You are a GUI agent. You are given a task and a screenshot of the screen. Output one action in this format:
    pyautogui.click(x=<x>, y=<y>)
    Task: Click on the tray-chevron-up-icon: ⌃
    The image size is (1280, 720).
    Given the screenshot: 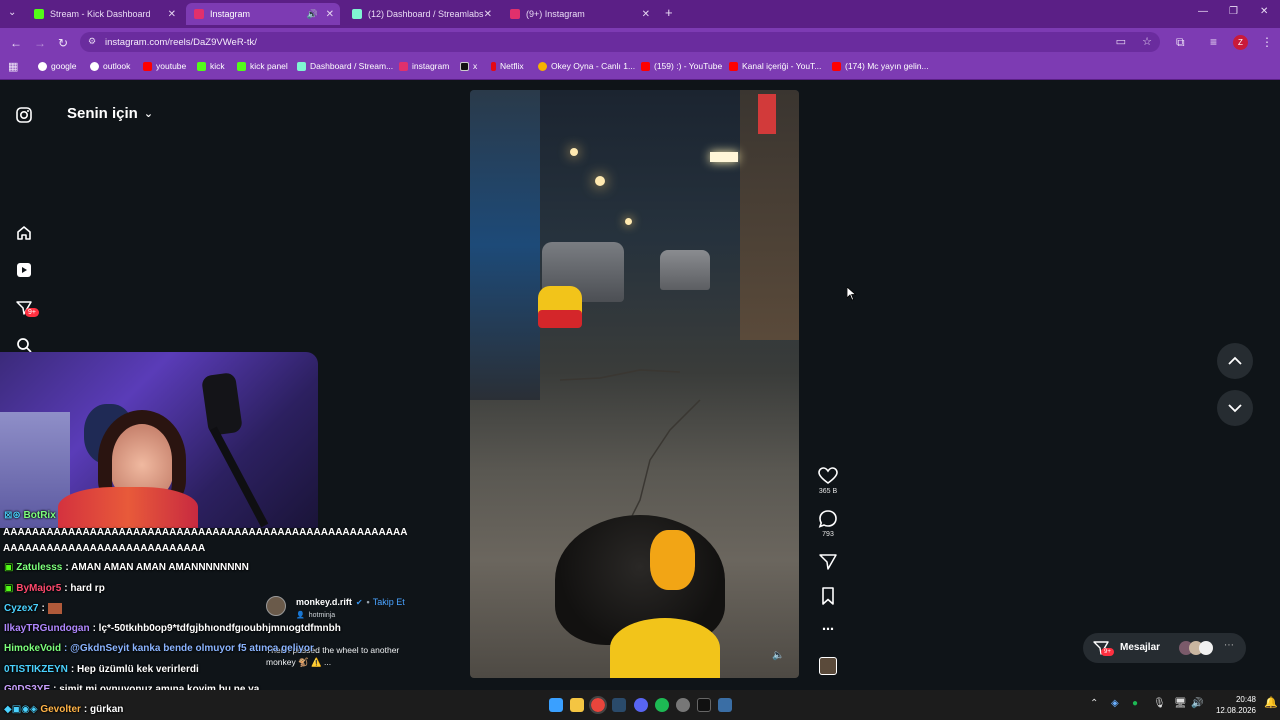 What is the action you would take?
    pyautogui.click(x=1094, y=703)
    